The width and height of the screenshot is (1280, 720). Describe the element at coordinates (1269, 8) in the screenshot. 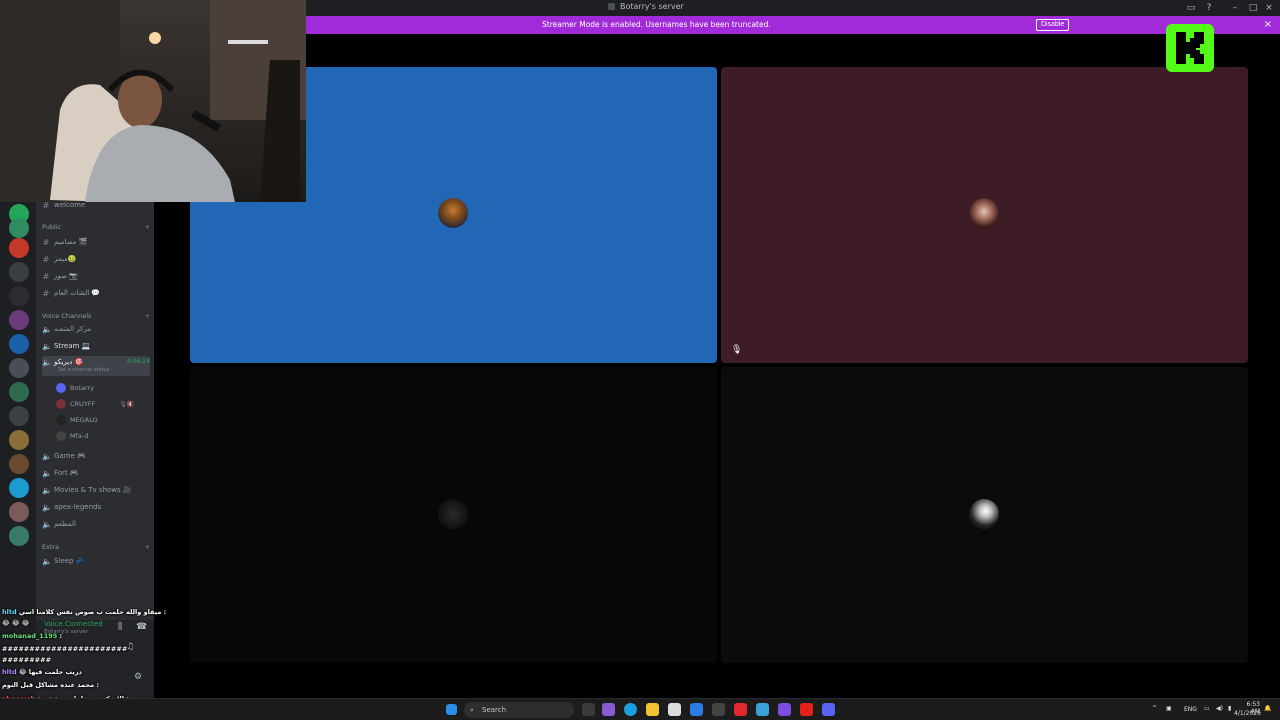

I see `close-window-icon: ×` at that location.